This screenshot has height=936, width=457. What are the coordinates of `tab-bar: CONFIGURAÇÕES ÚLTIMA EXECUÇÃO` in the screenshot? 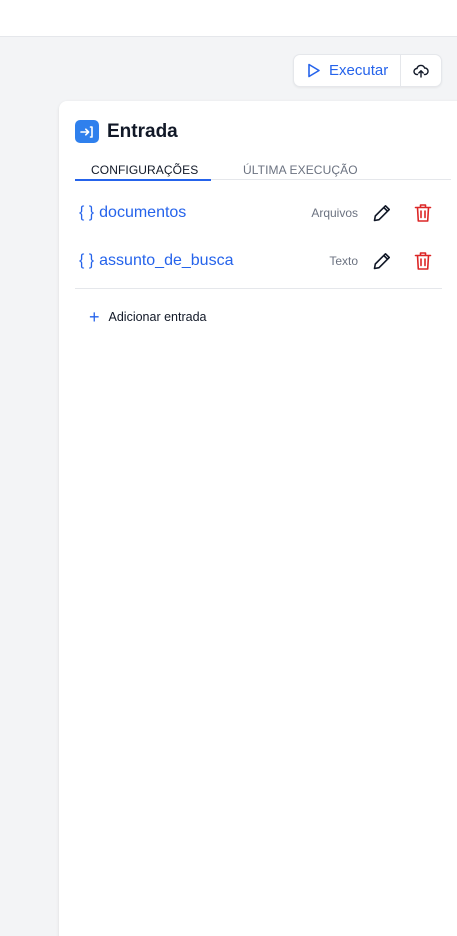 It's located at (263, 171).